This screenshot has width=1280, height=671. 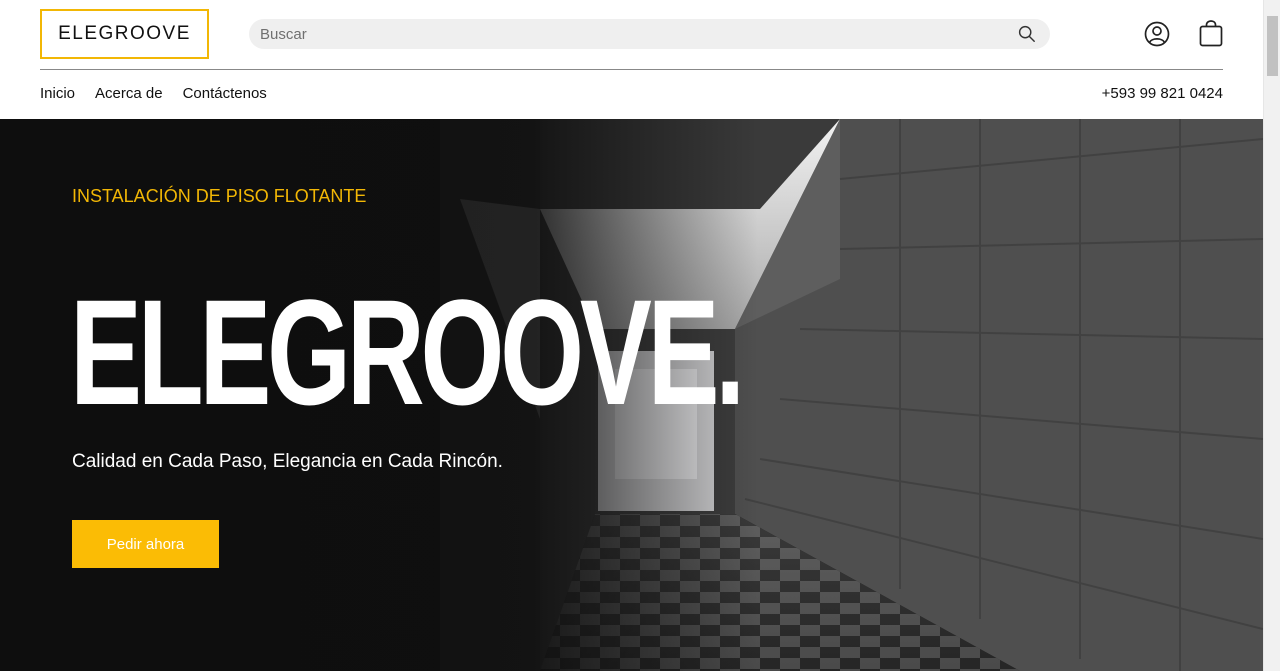 What do you see at coordinates (1271, 335) in the screenshot?
I see `scrollbar` at bounding box center [1271, 335].